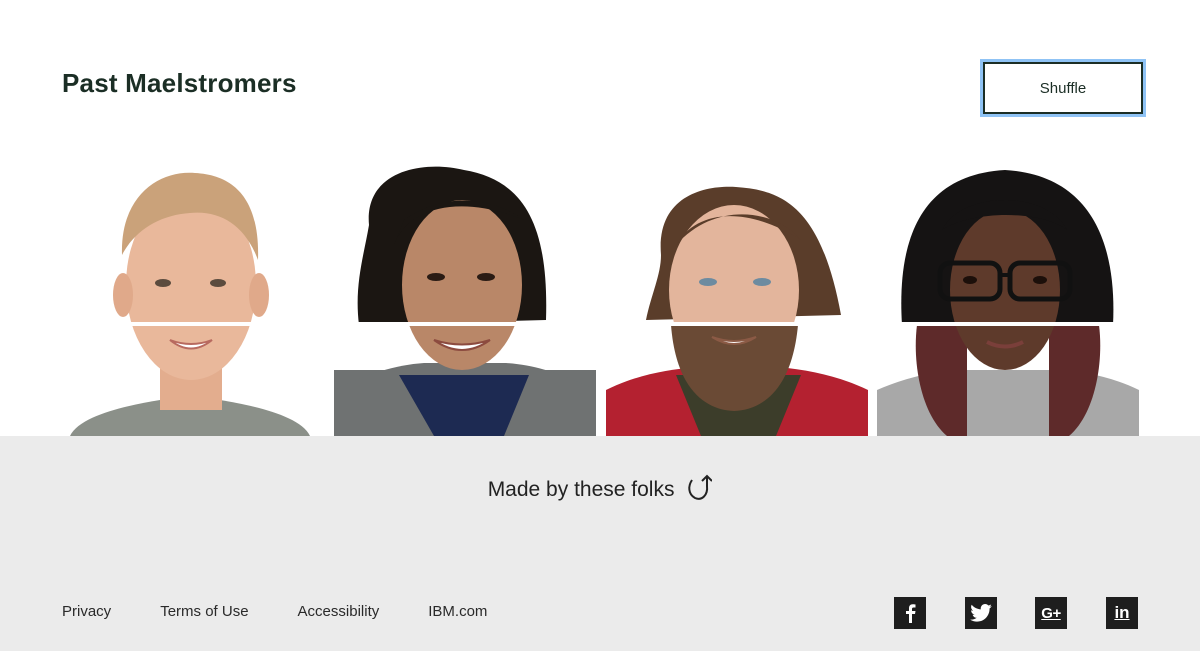 The height and width of the screenshot is (651, 1200). Describe the element at coordinates (204, 611) in the screenshot. I see `link-terms-of-use: Terms of Use` at that location.